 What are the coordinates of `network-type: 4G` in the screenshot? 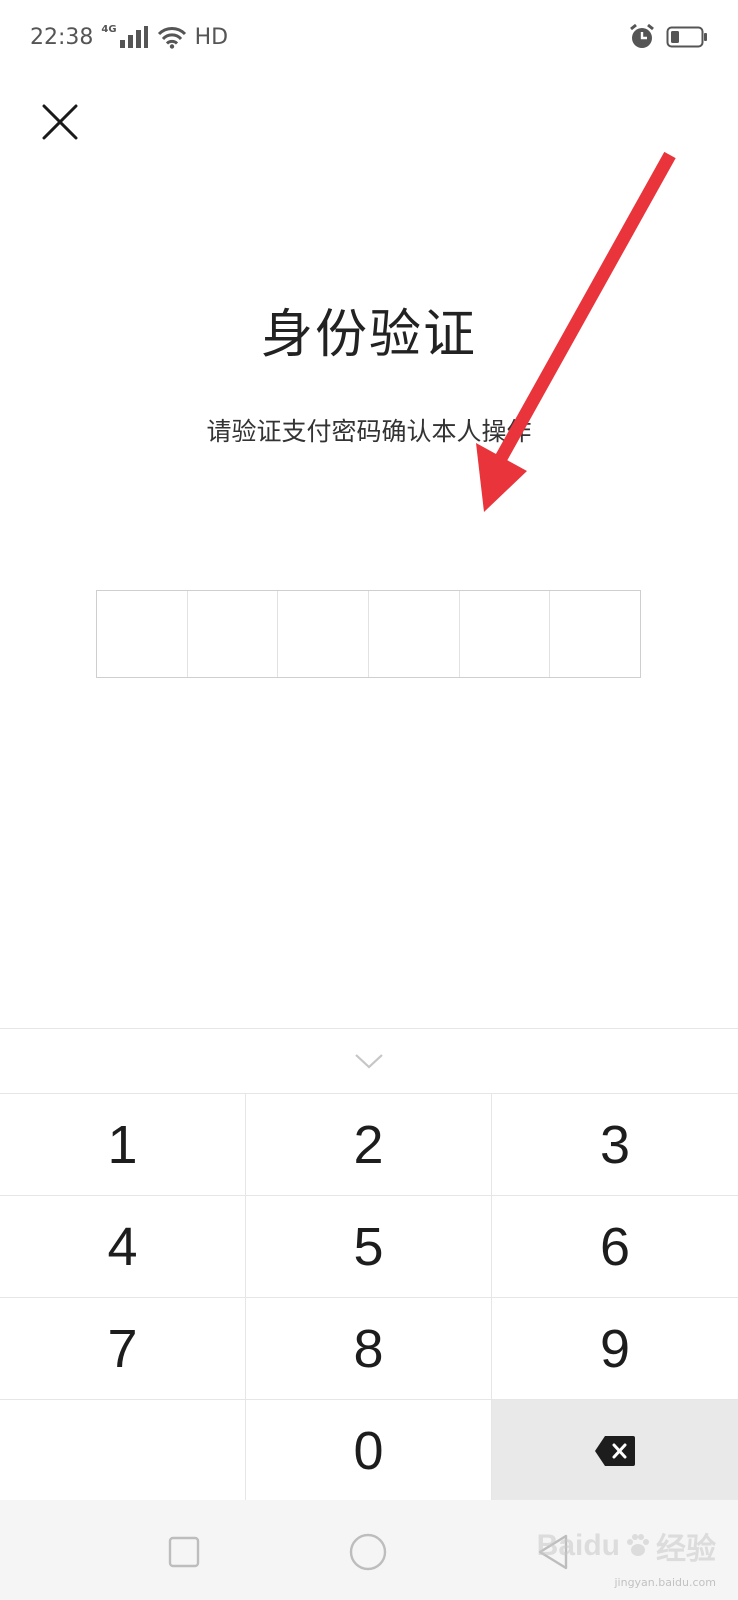 It's located at (109, 29).